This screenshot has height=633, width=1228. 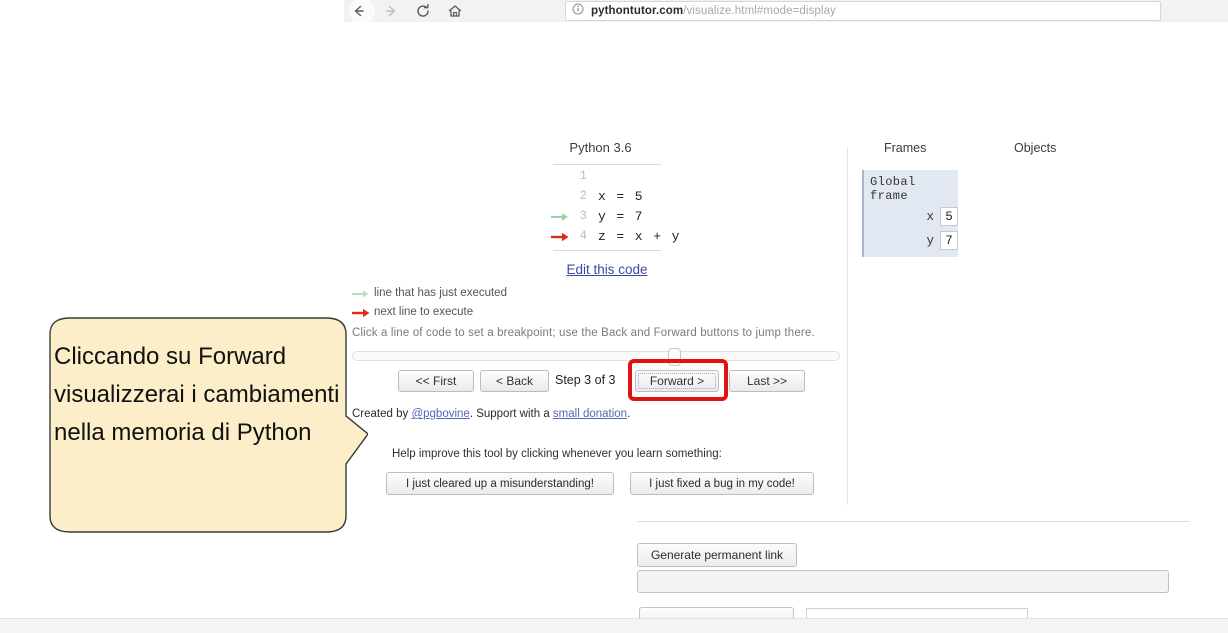 What do you see at coordinates (455, 11) in the screenshot?
I see `home-icon` at bounding box center [455, 11].